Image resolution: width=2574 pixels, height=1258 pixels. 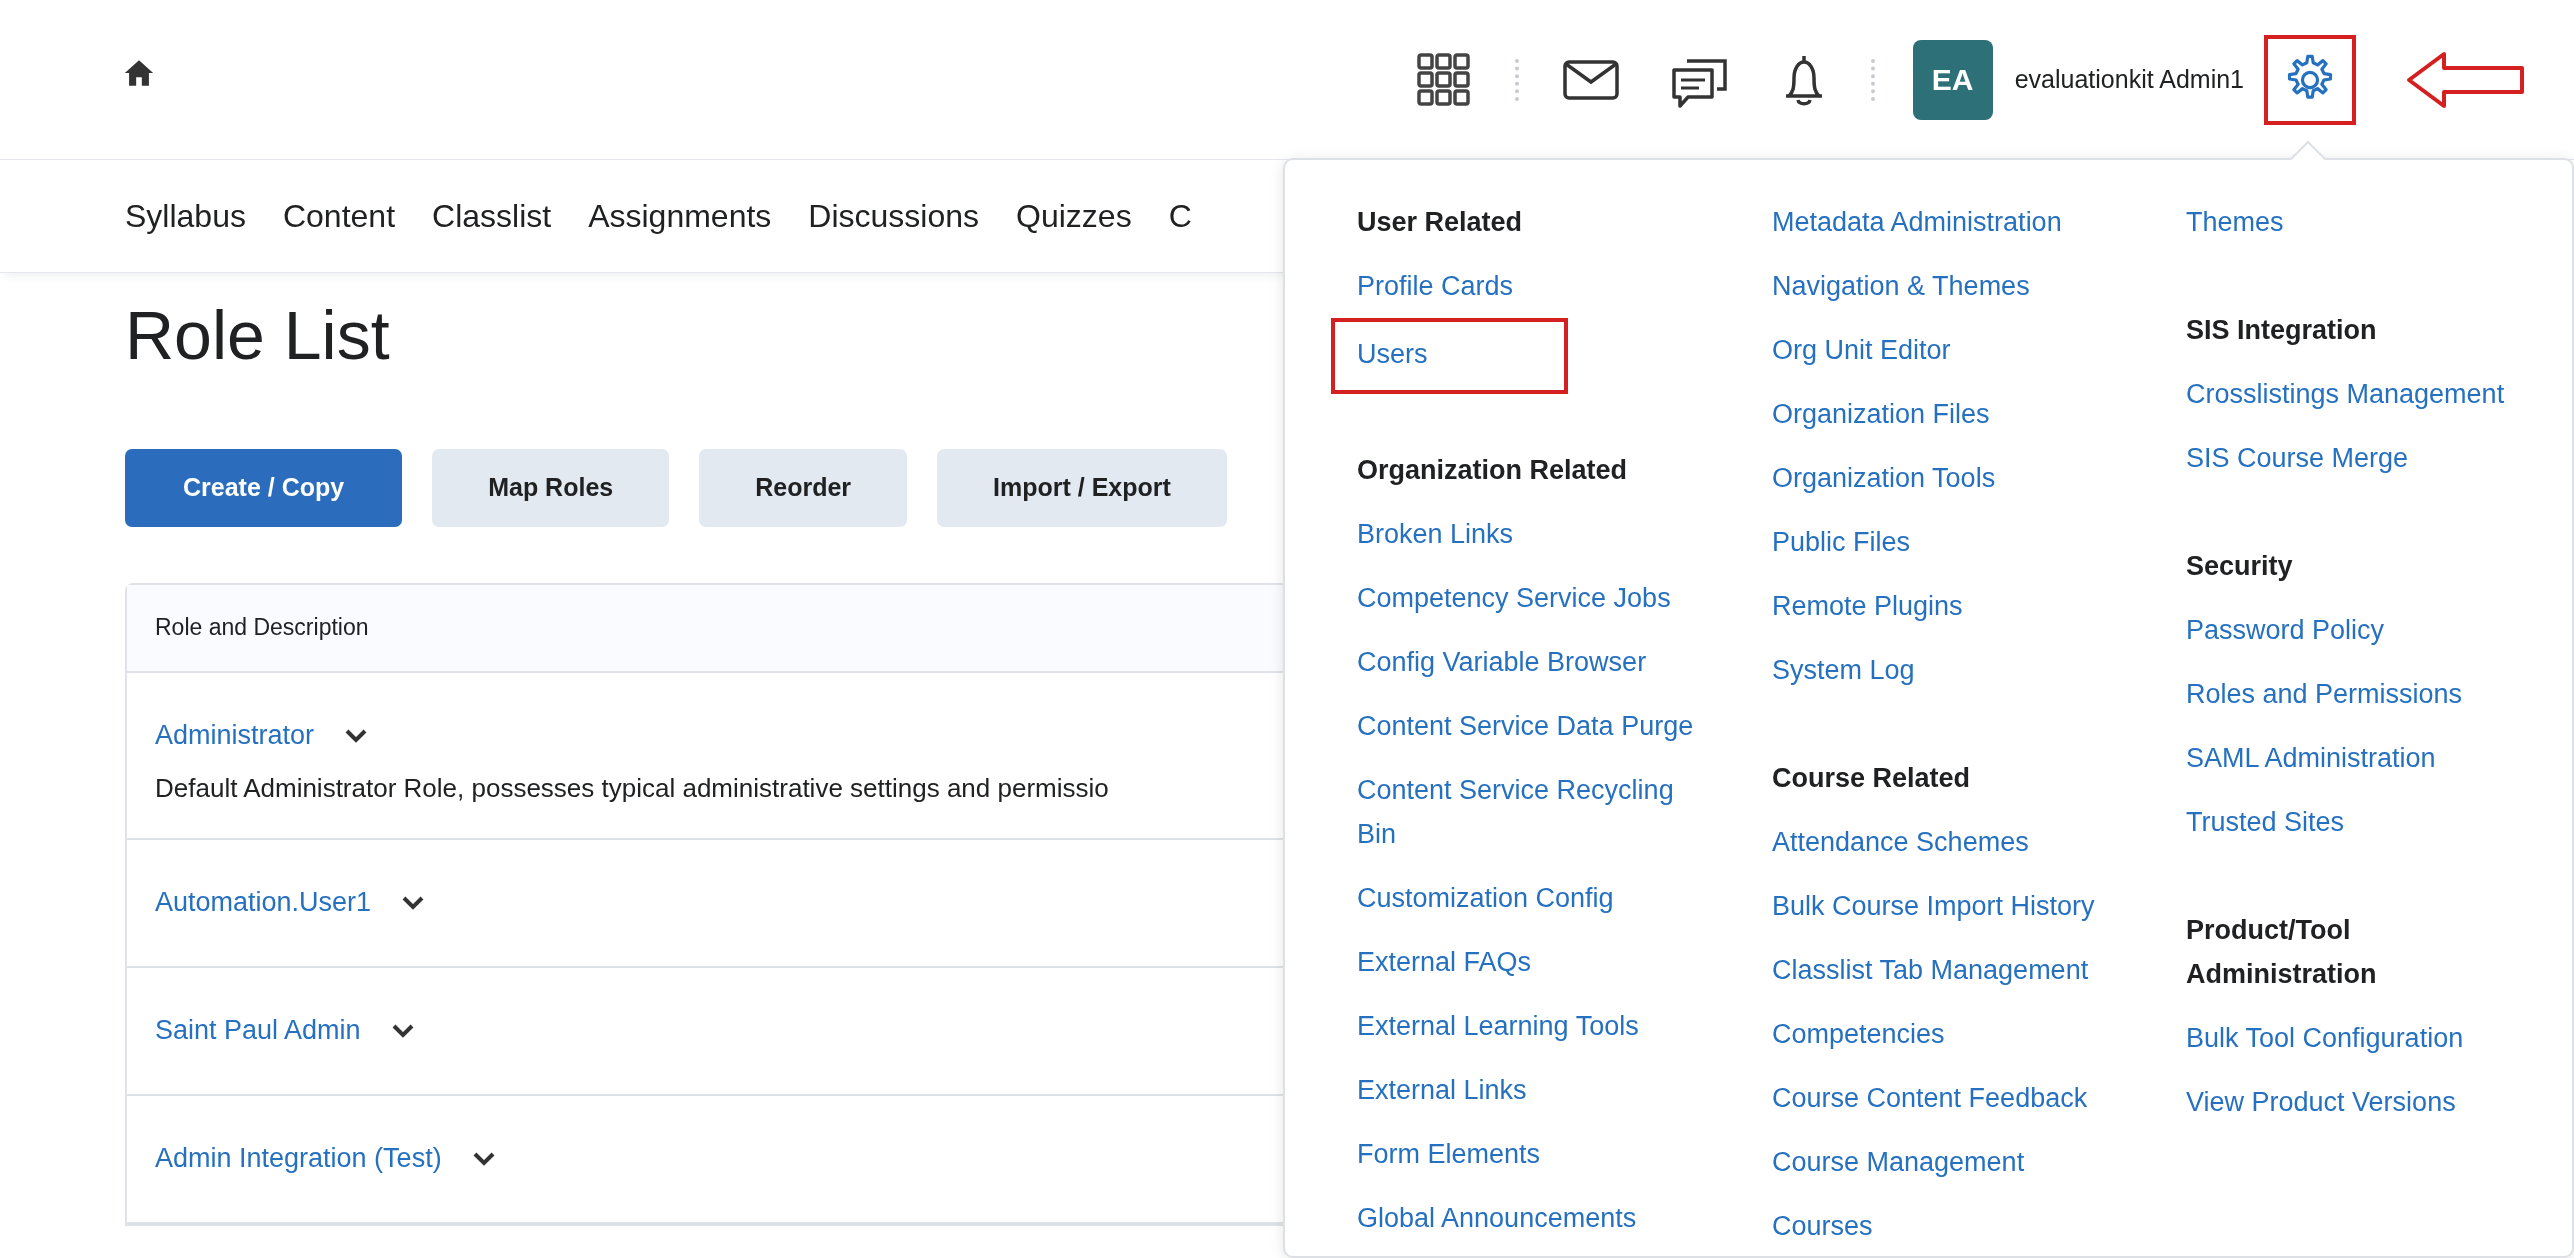 I want to click on role-link: Administrator, so click(x=235, y=736).